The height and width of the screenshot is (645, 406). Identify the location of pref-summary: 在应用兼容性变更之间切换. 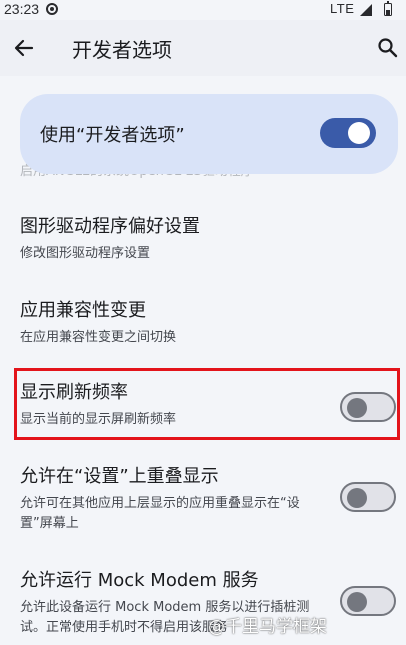
(98, 337).